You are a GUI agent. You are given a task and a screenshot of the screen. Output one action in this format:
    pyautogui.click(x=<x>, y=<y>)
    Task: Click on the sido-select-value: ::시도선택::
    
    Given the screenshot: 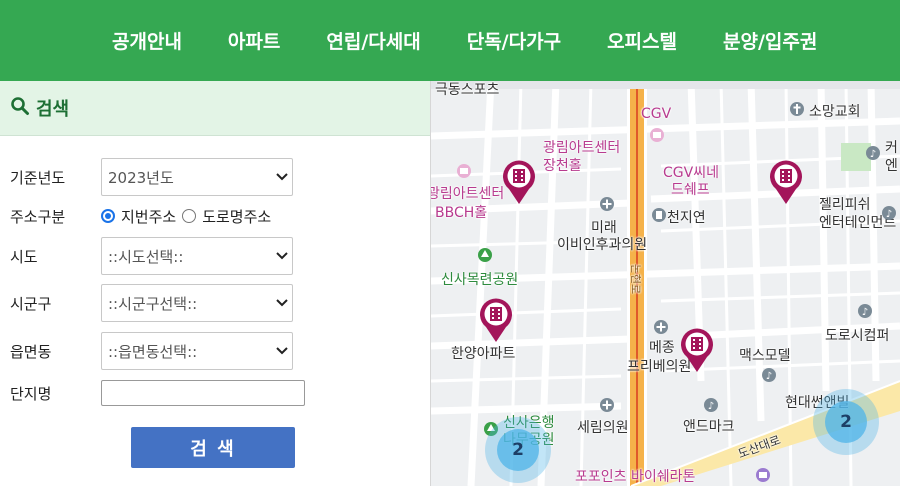 What is the action you would take?
    pyautogui.click(x=146, y=256)
    